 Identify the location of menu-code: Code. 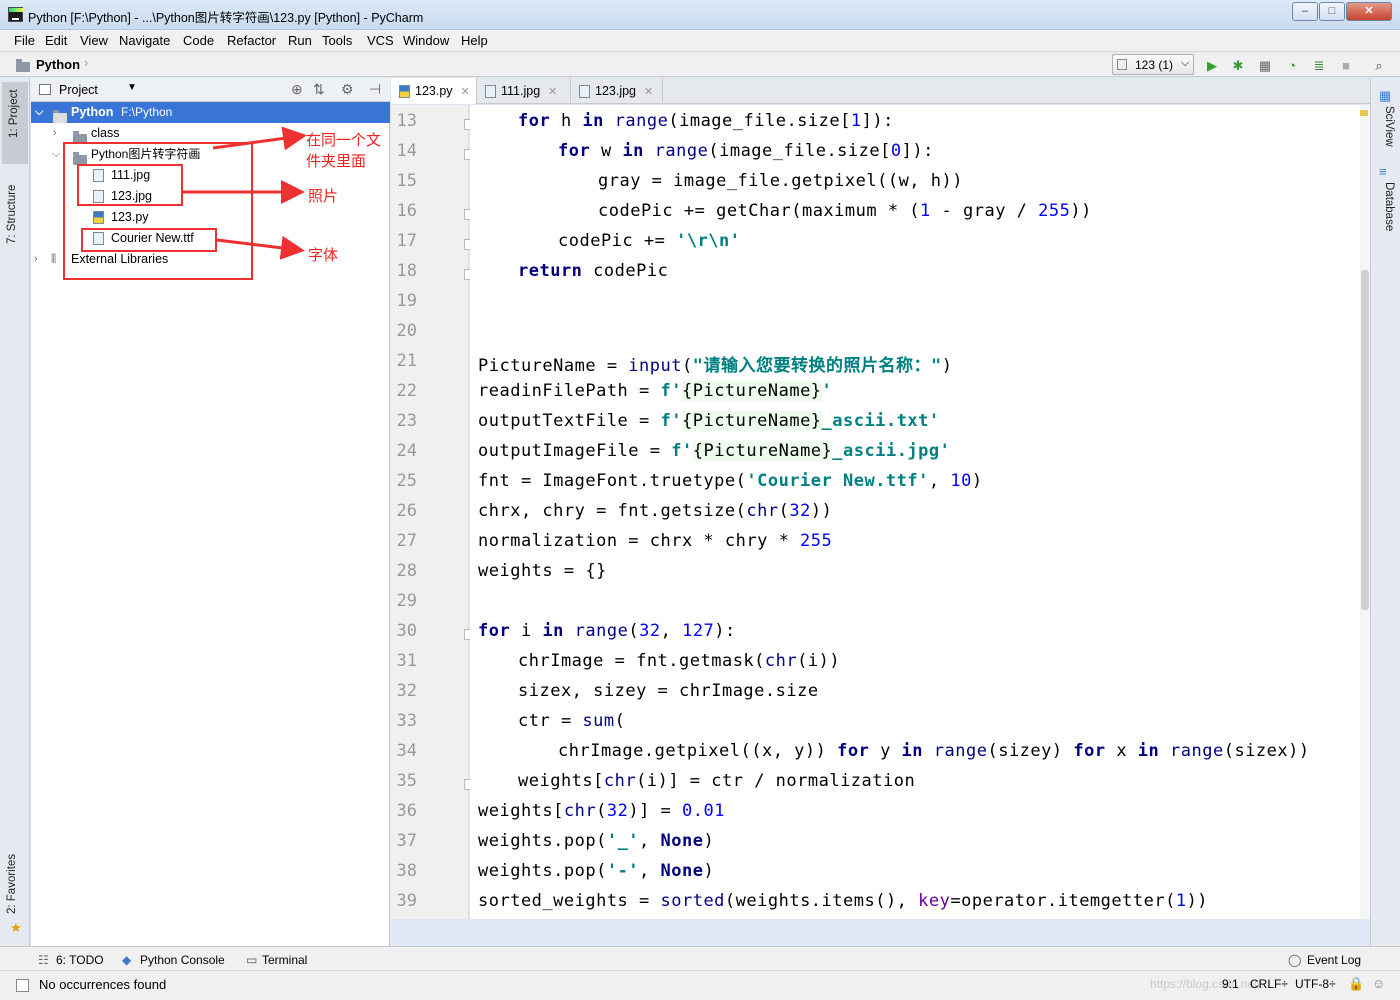
(198, 40).